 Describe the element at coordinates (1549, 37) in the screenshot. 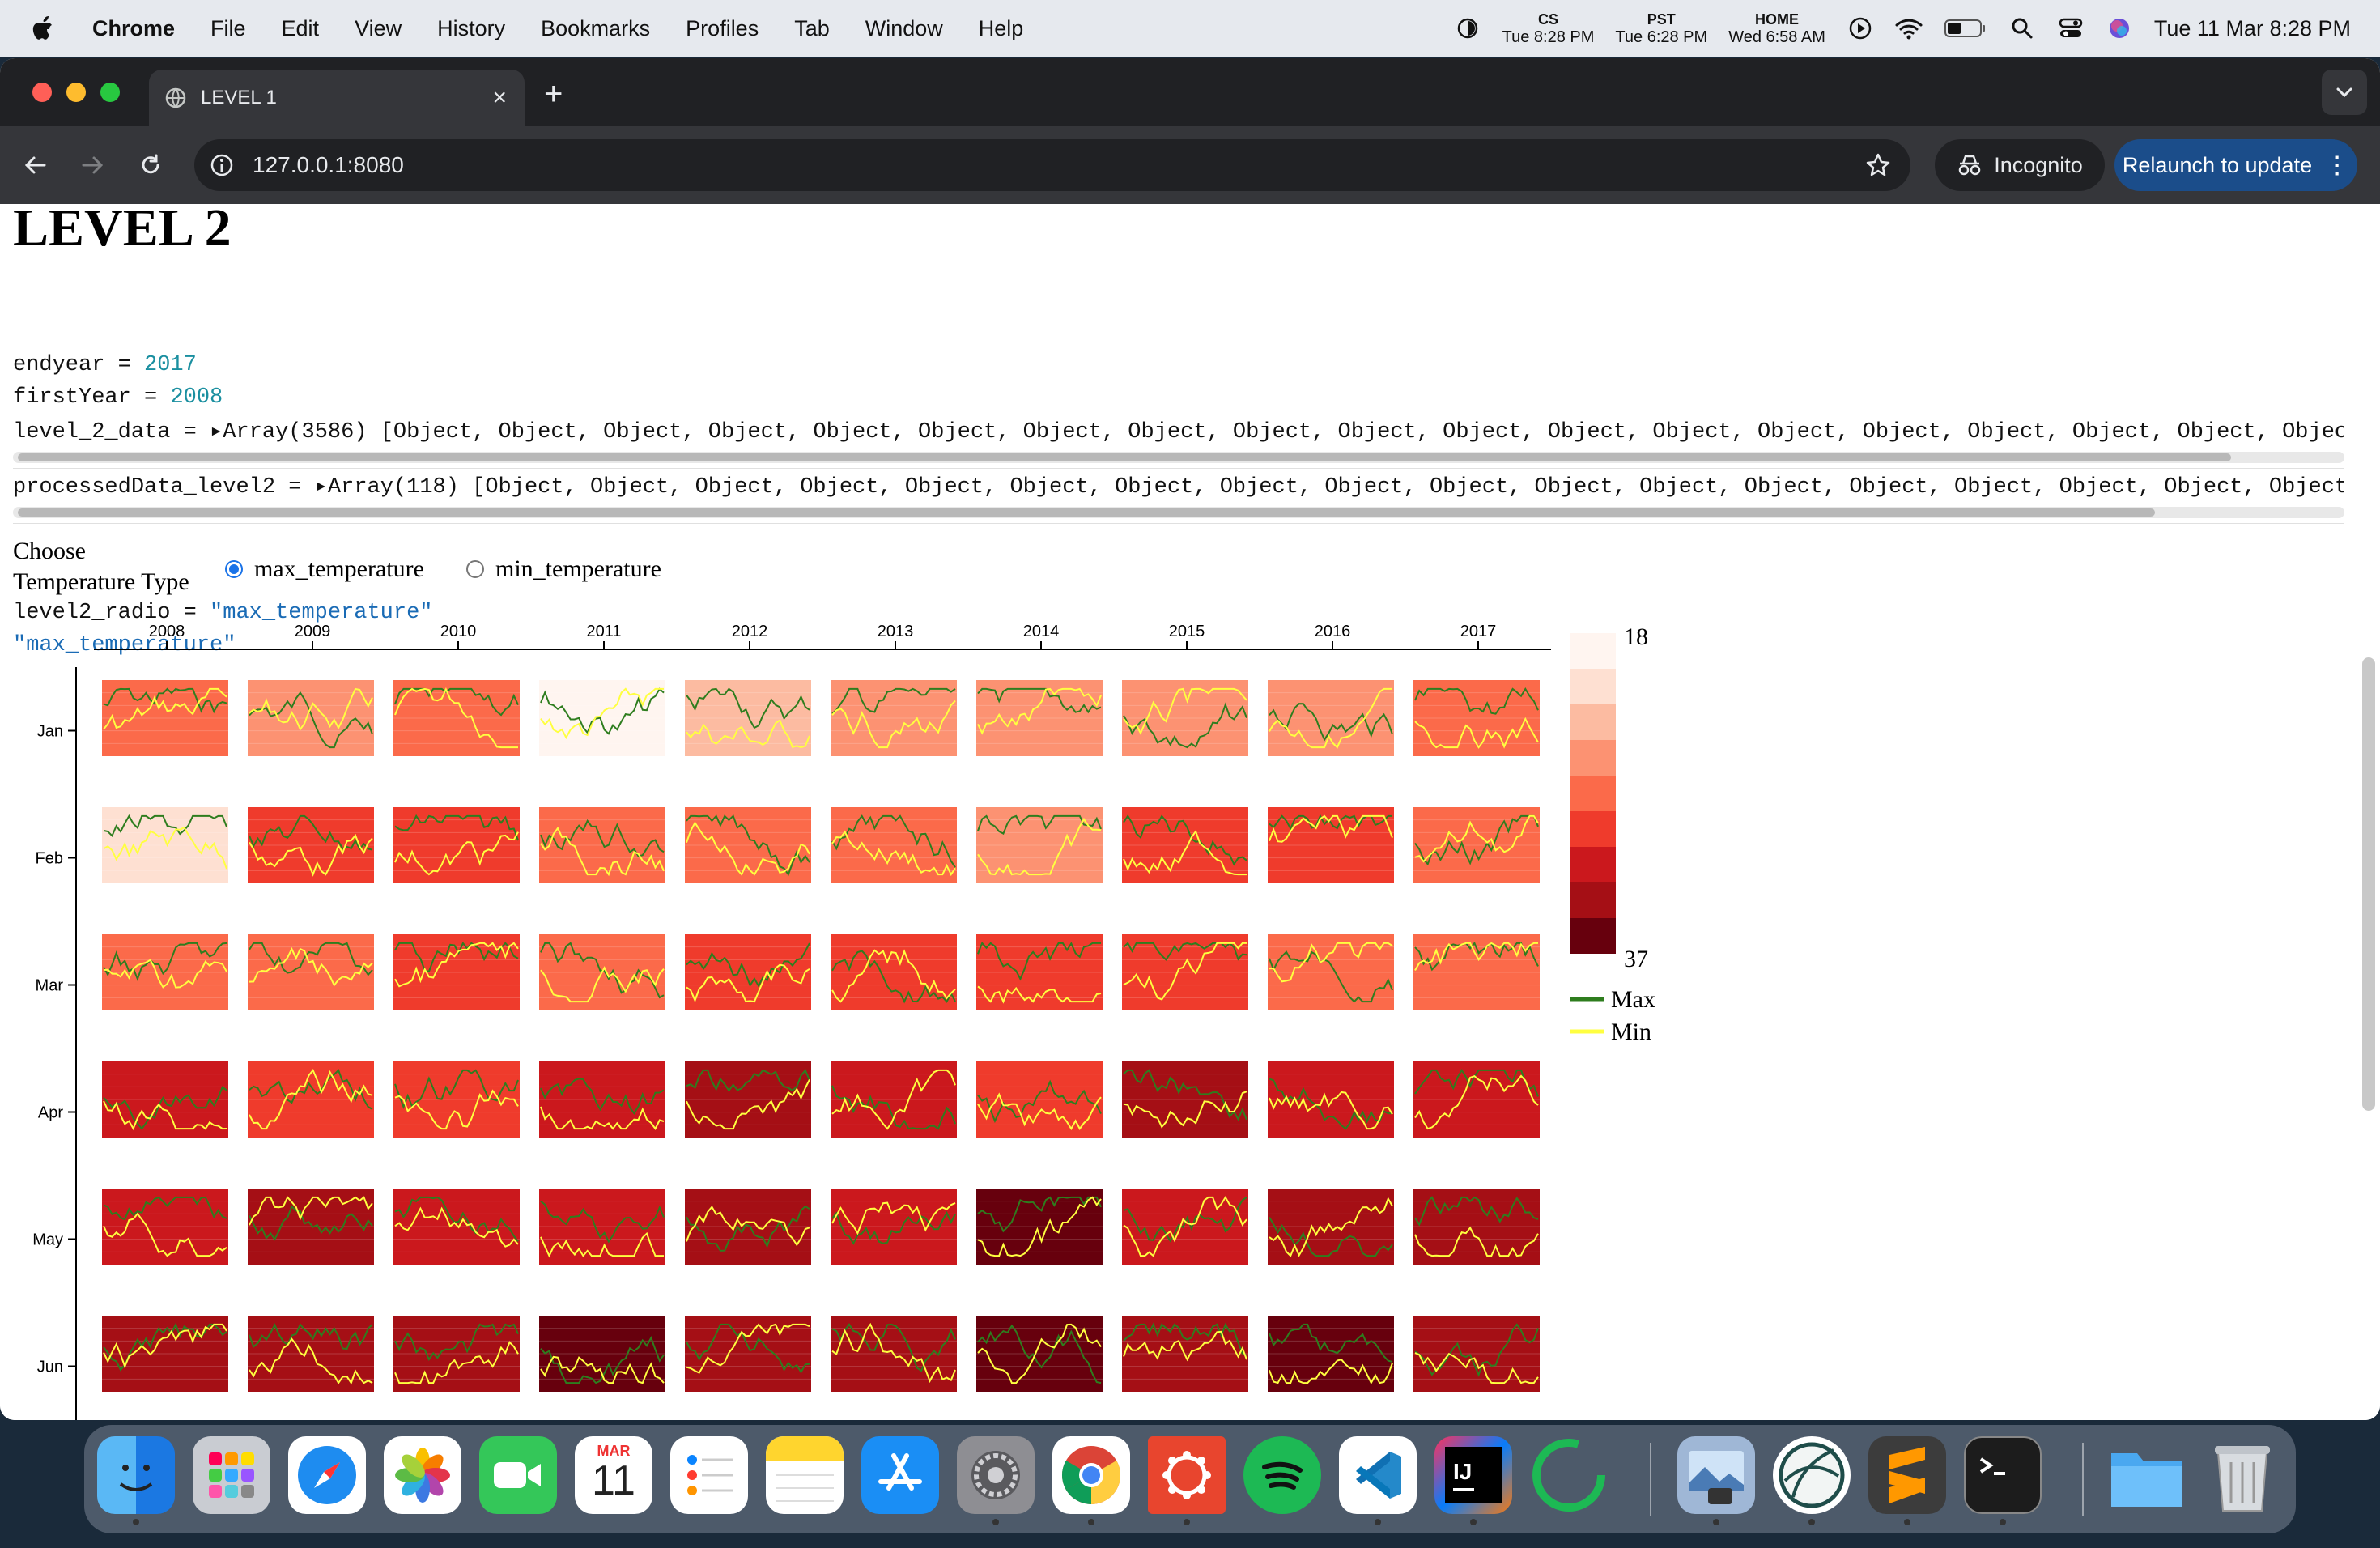

I see `clock-time: Tue 8:28 PM` at that location.